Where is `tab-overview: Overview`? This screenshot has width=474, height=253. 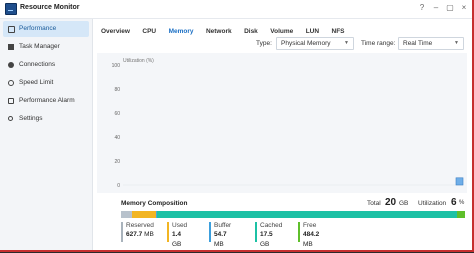 tab-overview: Overview is located at coordinates (115, 32).